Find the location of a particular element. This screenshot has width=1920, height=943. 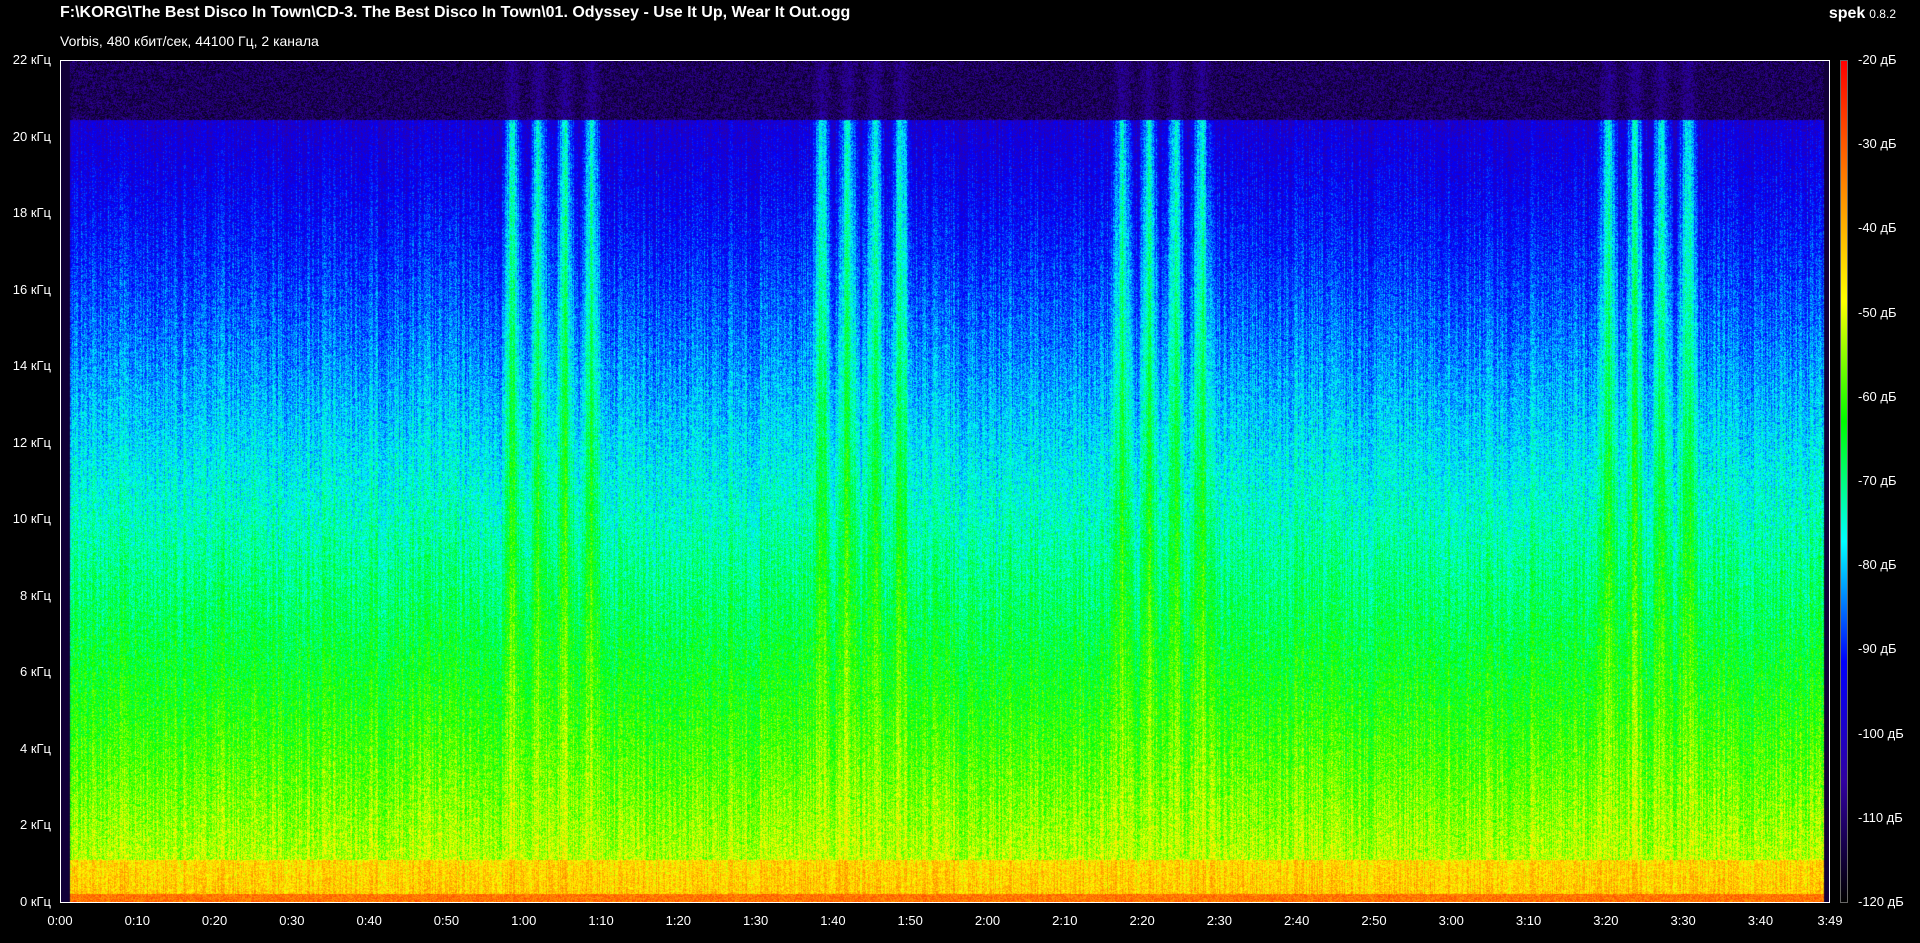

app-brand: spek 0.8.2 is located at coordinates (1862, 14).